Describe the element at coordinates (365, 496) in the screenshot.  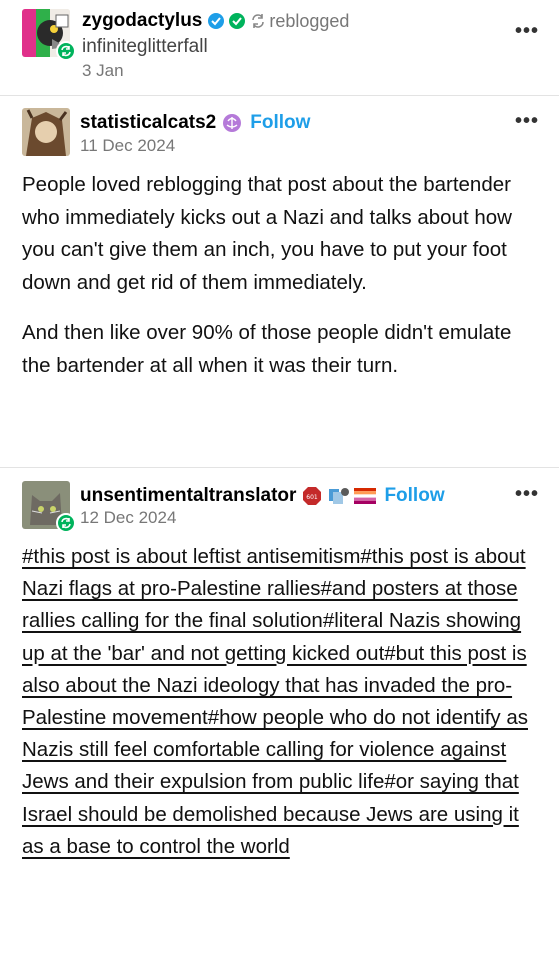
I see `flag-icon` at that location.